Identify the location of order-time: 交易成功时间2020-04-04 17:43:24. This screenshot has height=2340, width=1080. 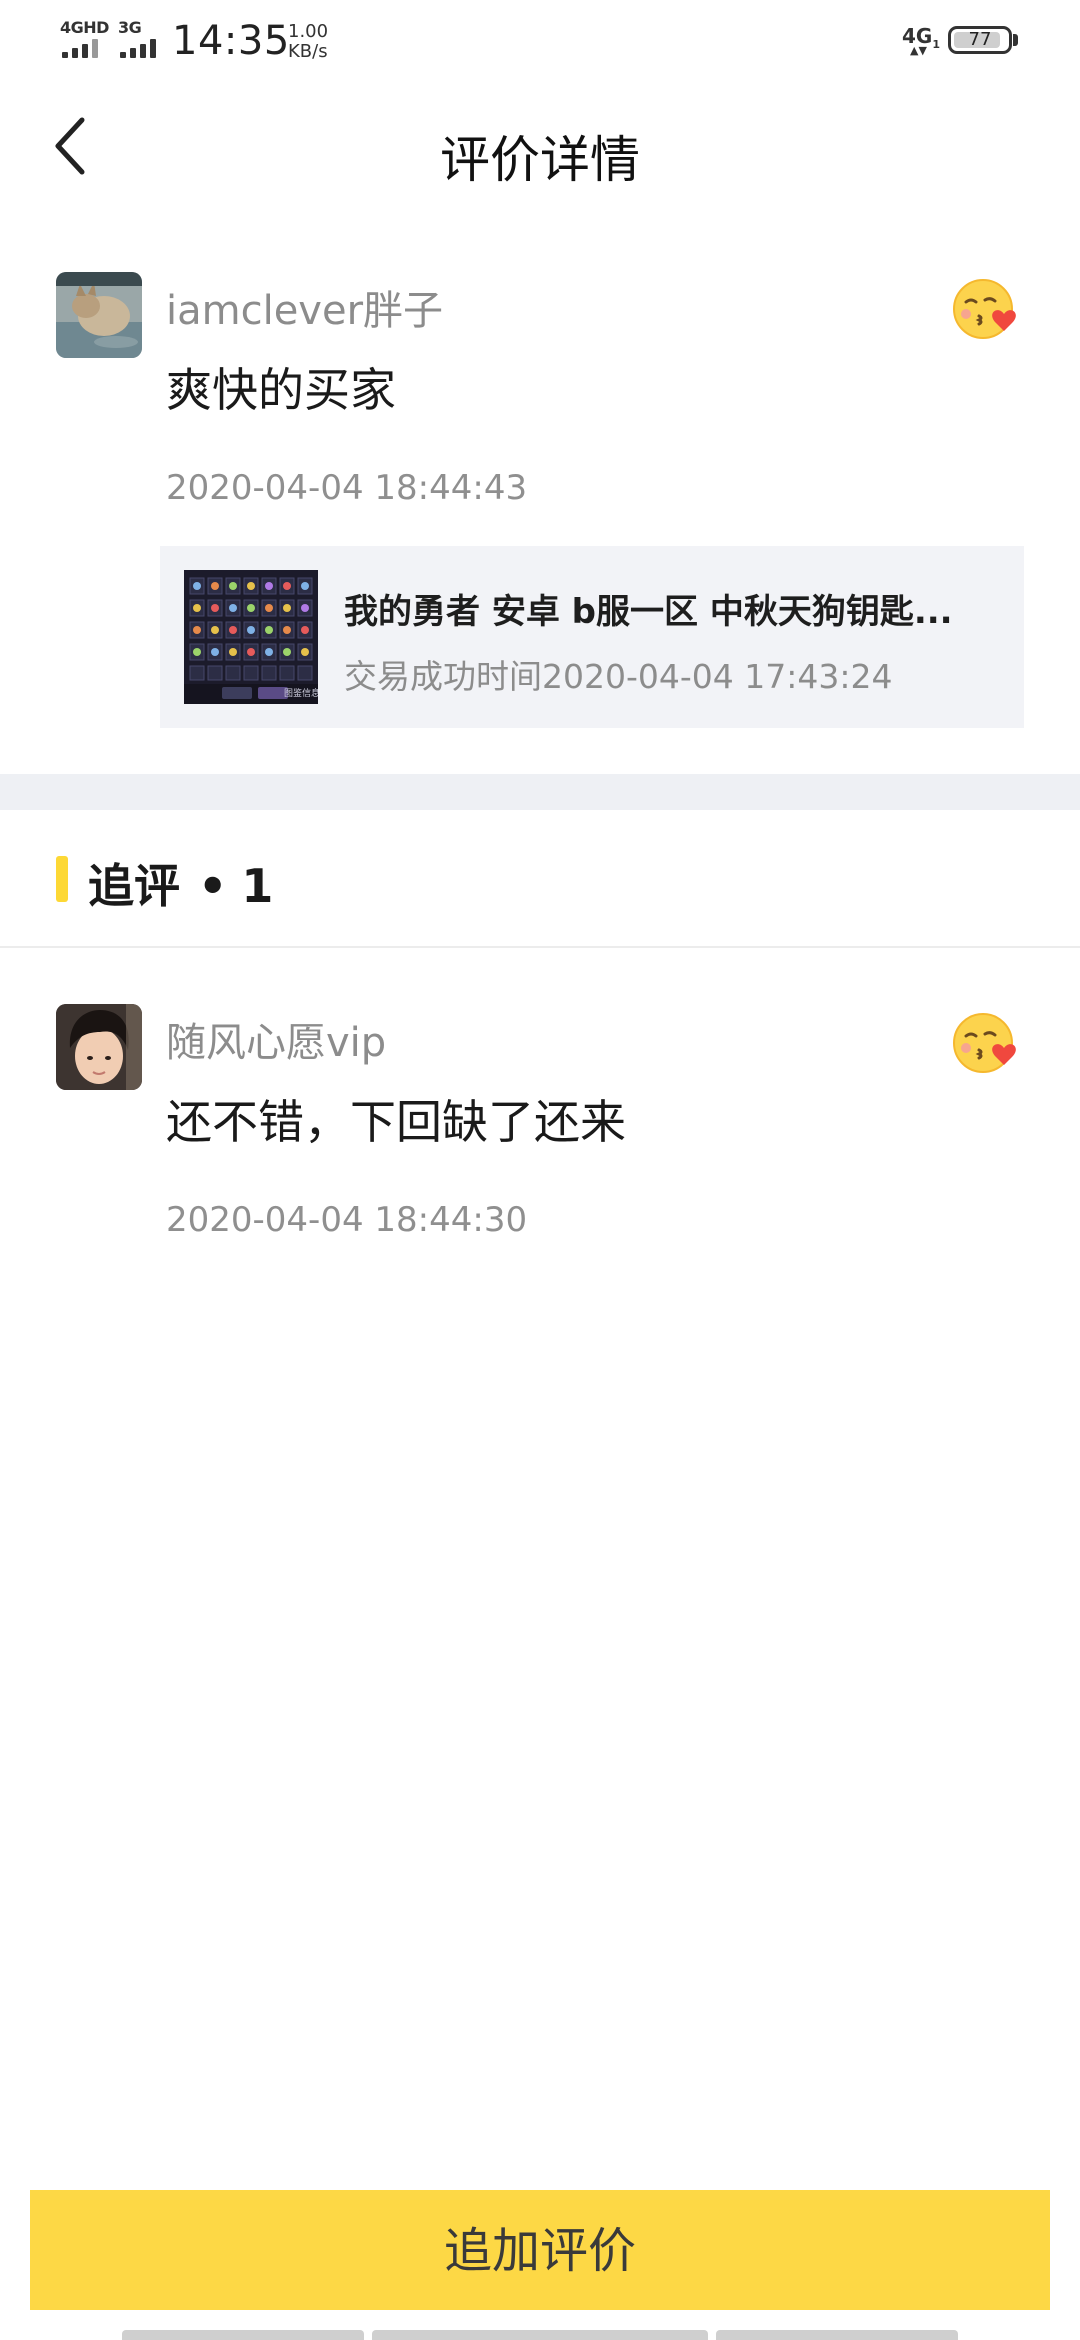
(618, 674).